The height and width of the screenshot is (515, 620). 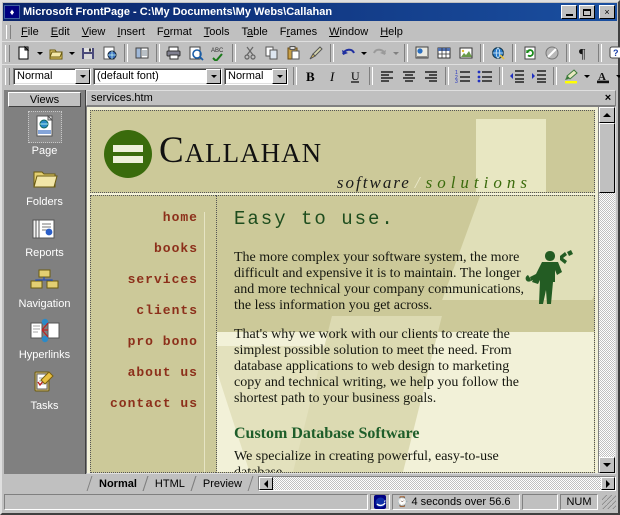 What do you see at coordinates (254, 32) in the screenshot?
I see `menu-table: Table` at bounding box center [254, 32].